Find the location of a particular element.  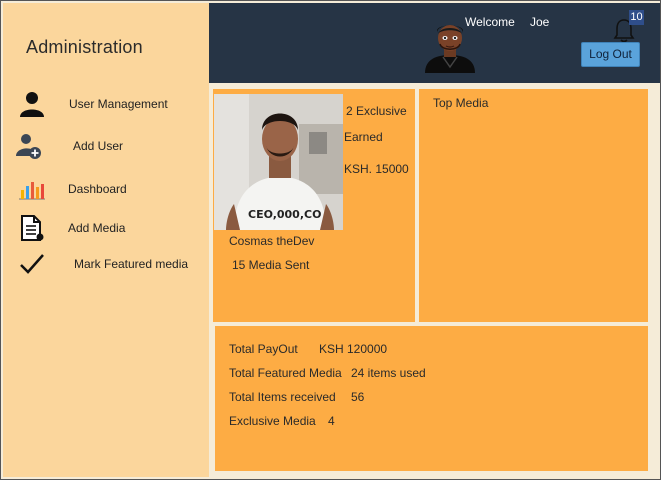

sidebar-item-label: Add User is located at coordinates (98, 146).